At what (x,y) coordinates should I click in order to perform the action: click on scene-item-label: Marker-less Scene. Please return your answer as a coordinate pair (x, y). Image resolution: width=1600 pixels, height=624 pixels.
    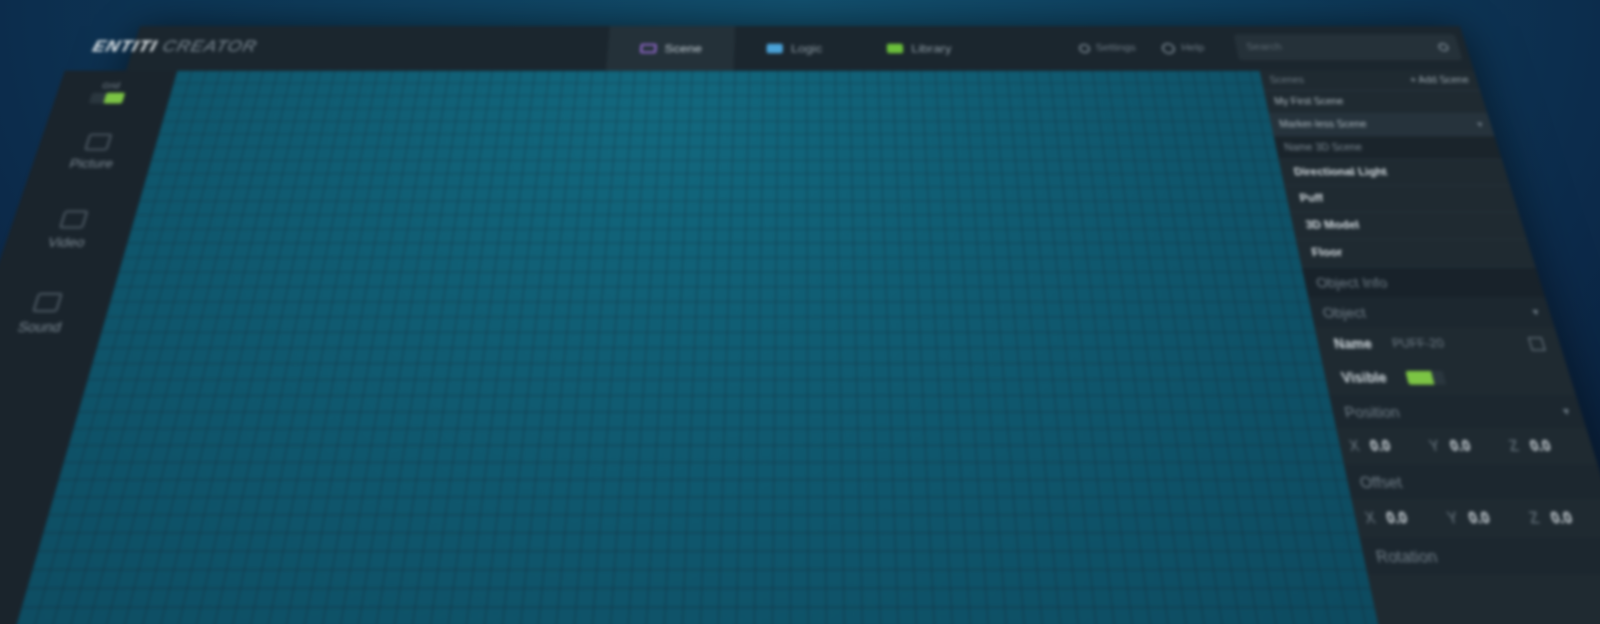
    Looking at the image, I should click on (1323, 124).